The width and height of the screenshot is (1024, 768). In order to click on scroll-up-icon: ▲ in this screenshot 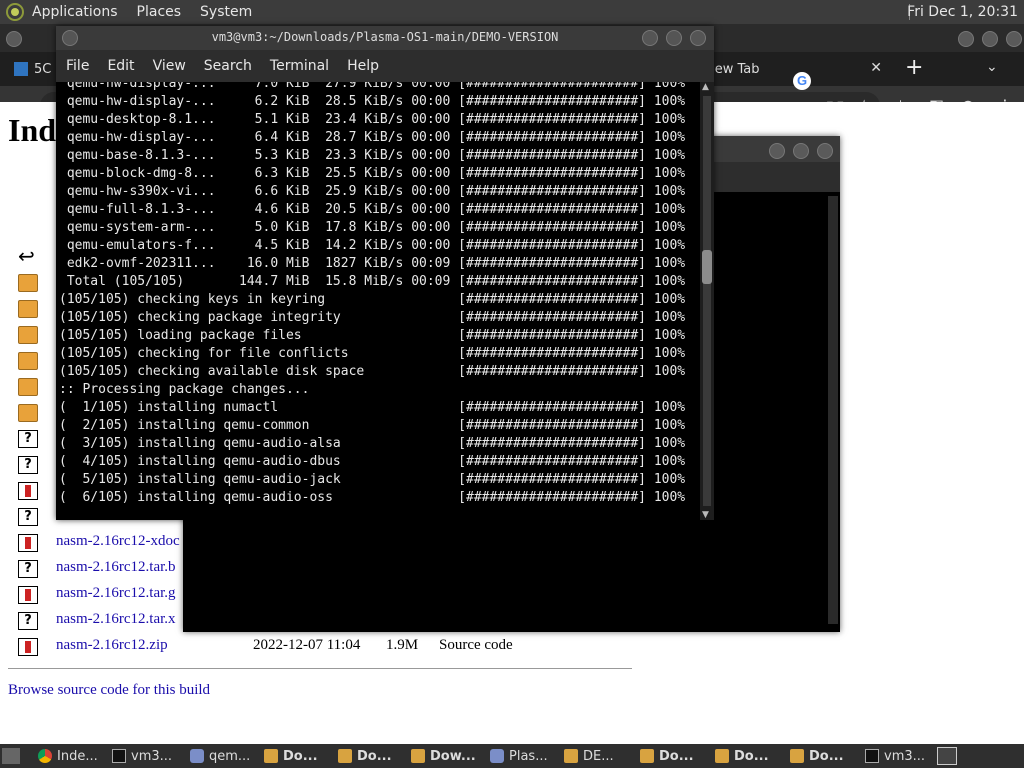, I will do `click(705, 87)`.